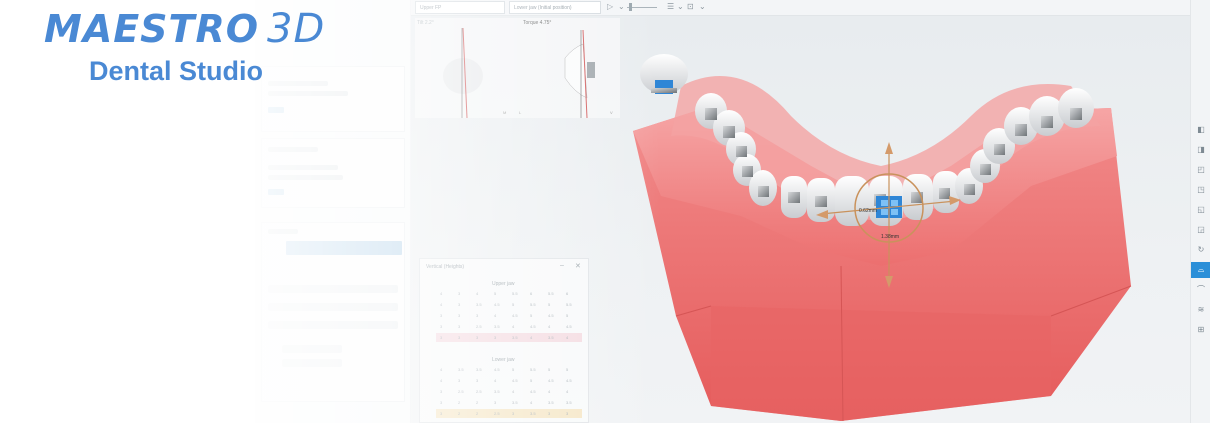  Describe the element at coordinates (333, 173) in the screenshot. I see `settings-group` at that location.